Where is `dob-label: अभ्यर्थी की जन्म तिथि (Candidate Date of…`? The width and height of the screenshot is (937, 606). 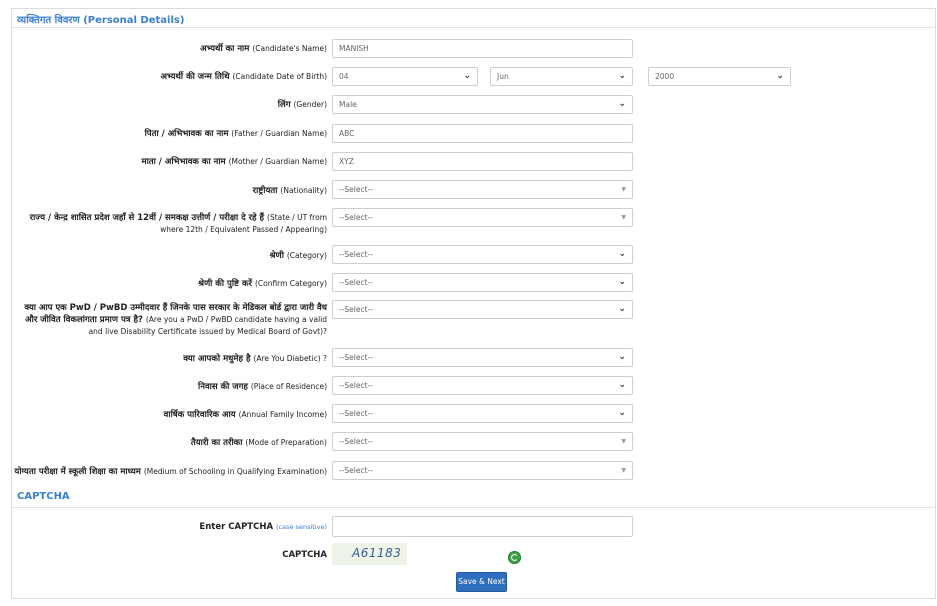 dob-label: अभ्यर्थी की जन्म तिथि (Candidate Date of… is located at coordinates (243, 77).